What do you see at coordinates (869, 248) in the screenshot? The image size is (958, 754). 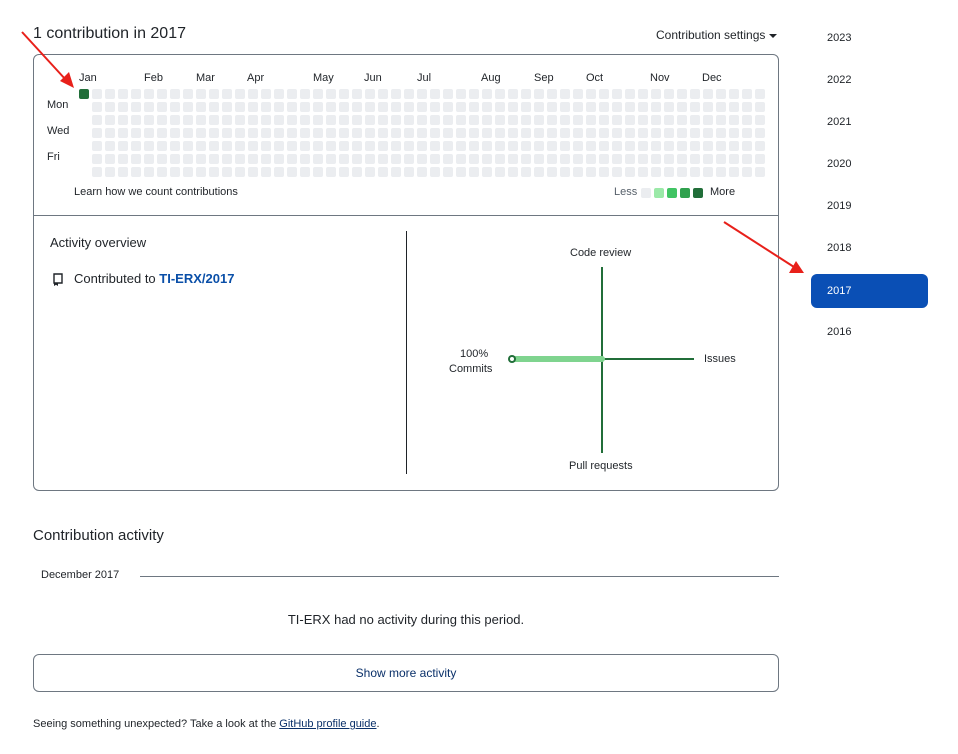 I see `year-link-2018: 2018` at bounding box center [869, 248].